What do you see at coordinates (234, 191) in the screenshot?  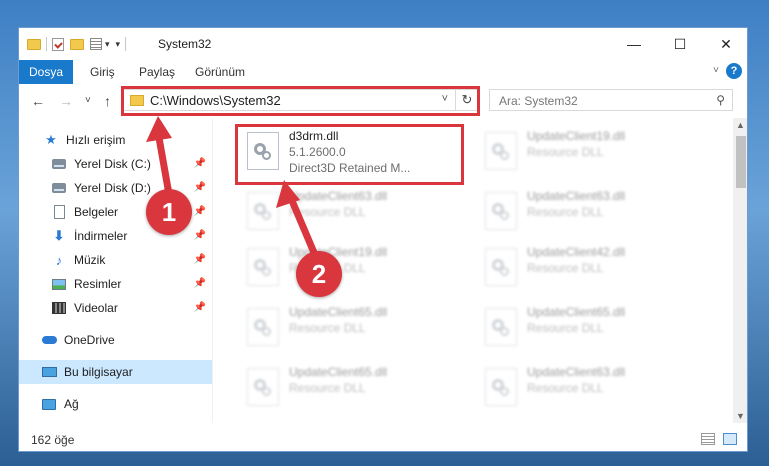 I see `annotation-arrows` at bounding box center [234, 191].